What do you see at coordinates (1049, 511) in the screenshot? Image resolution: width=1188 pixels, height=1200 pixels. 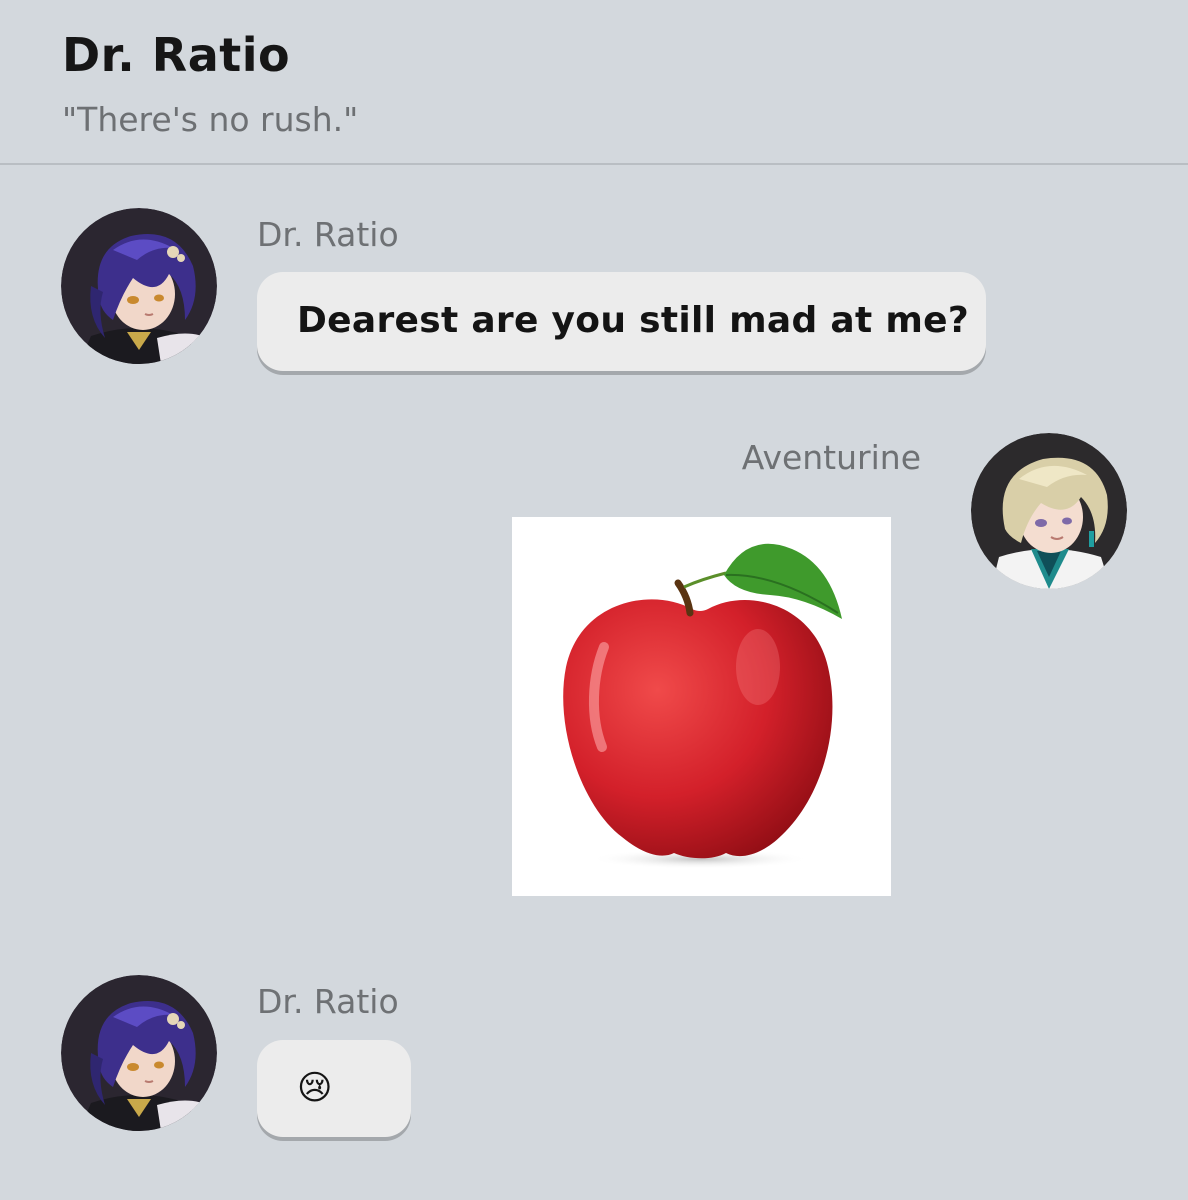 I see `aventurine-avatar-icon` at bounding box center [1049, 511].